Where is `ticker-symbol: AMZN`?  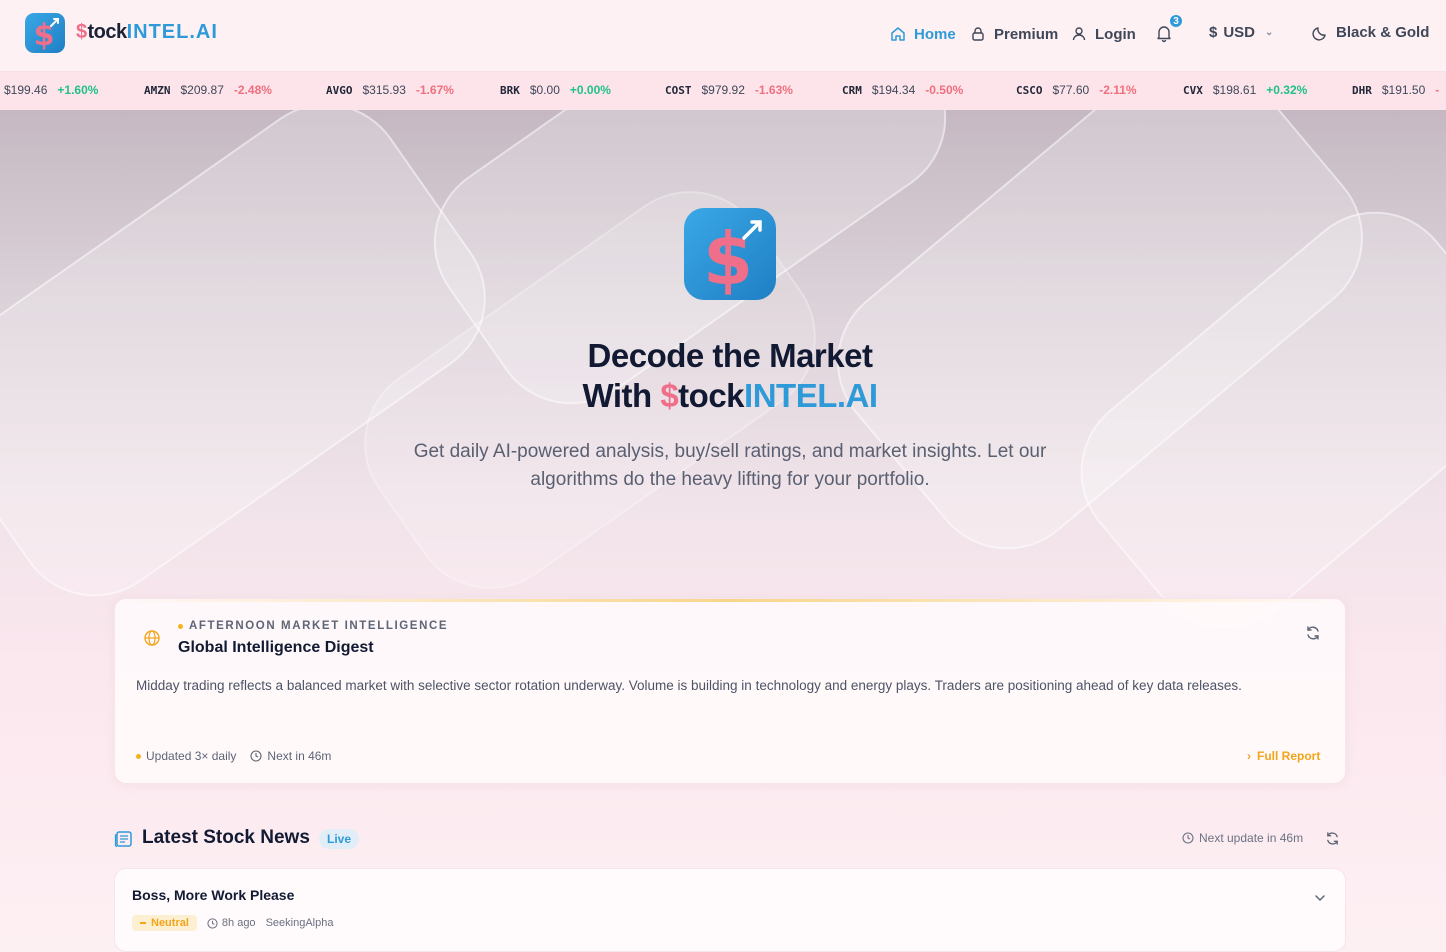
ticker-symbol: AMZN is located at coordinates (157, 90).